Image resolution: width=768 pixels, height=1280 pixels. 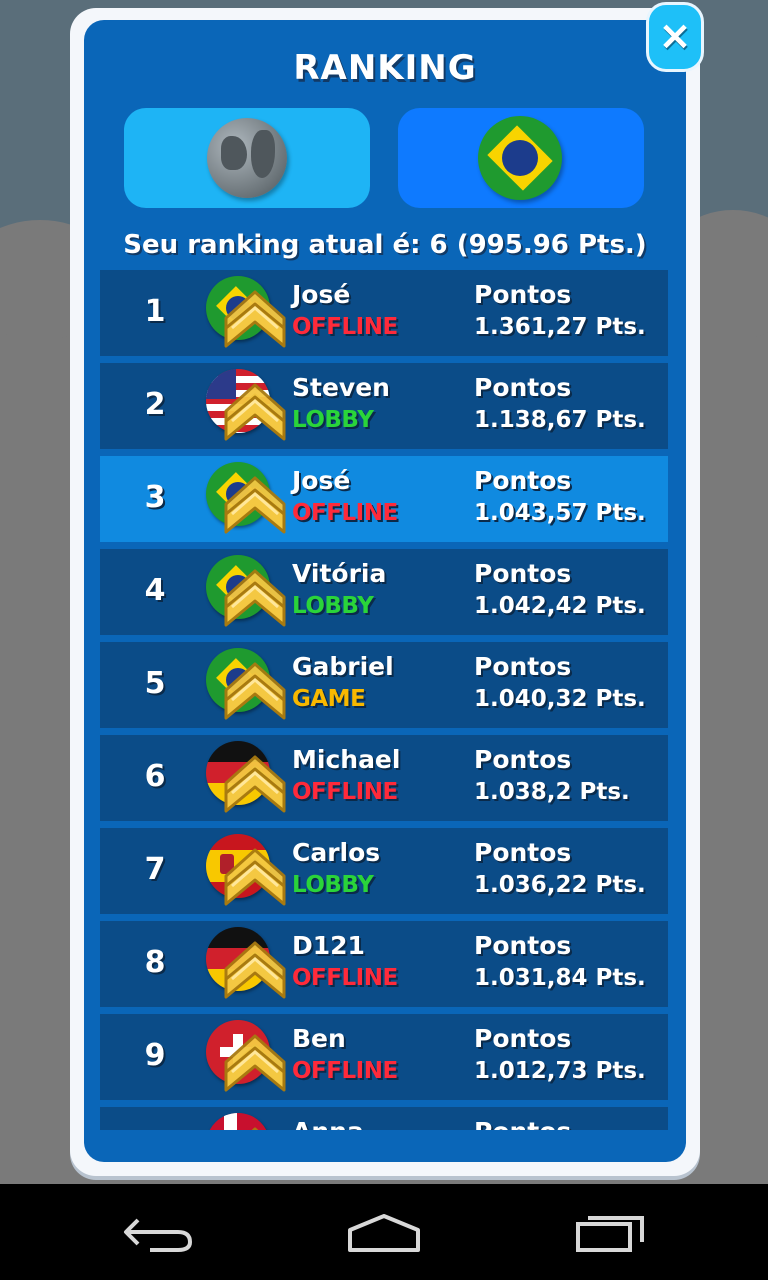 I want to click on globe-icon, so click(x=247, y=158).